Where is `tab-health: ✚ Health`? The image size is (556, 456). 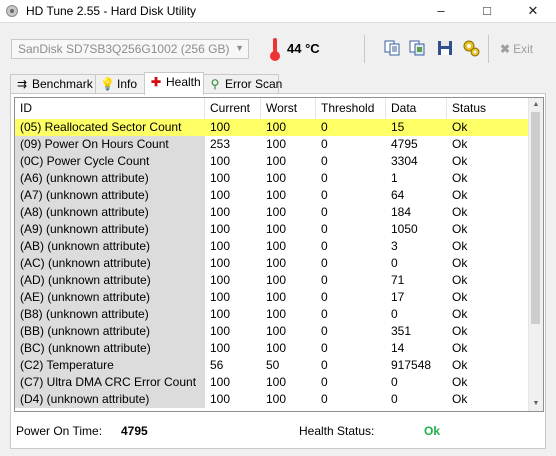
tab-health: ✚ Health is located at coordinates (174, 83).